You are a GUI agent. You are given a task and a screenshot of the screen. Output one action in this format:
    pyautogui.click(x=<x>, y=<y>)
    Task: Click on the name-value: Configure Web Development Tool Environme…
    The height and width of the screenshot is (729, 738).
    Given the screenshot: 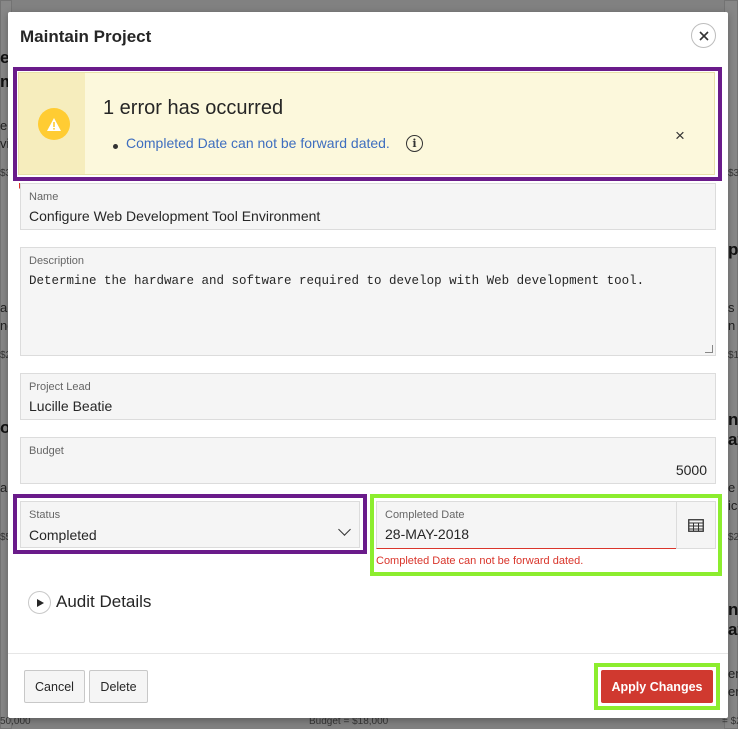 What is the action you would take?
    pyautogui.click(x=175, y=216)
    